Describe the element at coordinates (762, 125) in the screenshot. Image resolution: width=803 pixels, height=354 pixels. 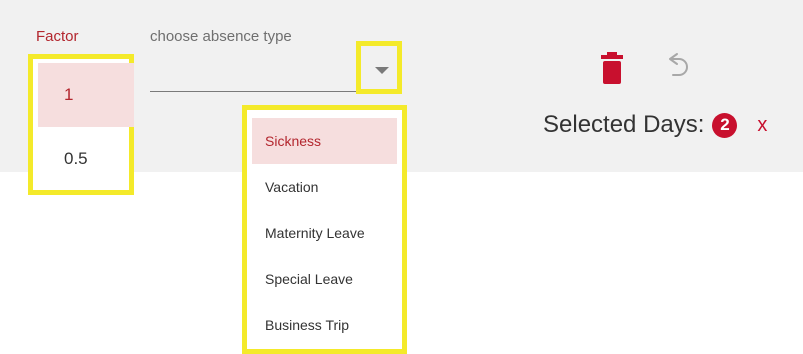
I see `clear-selection-button: x` at that location.